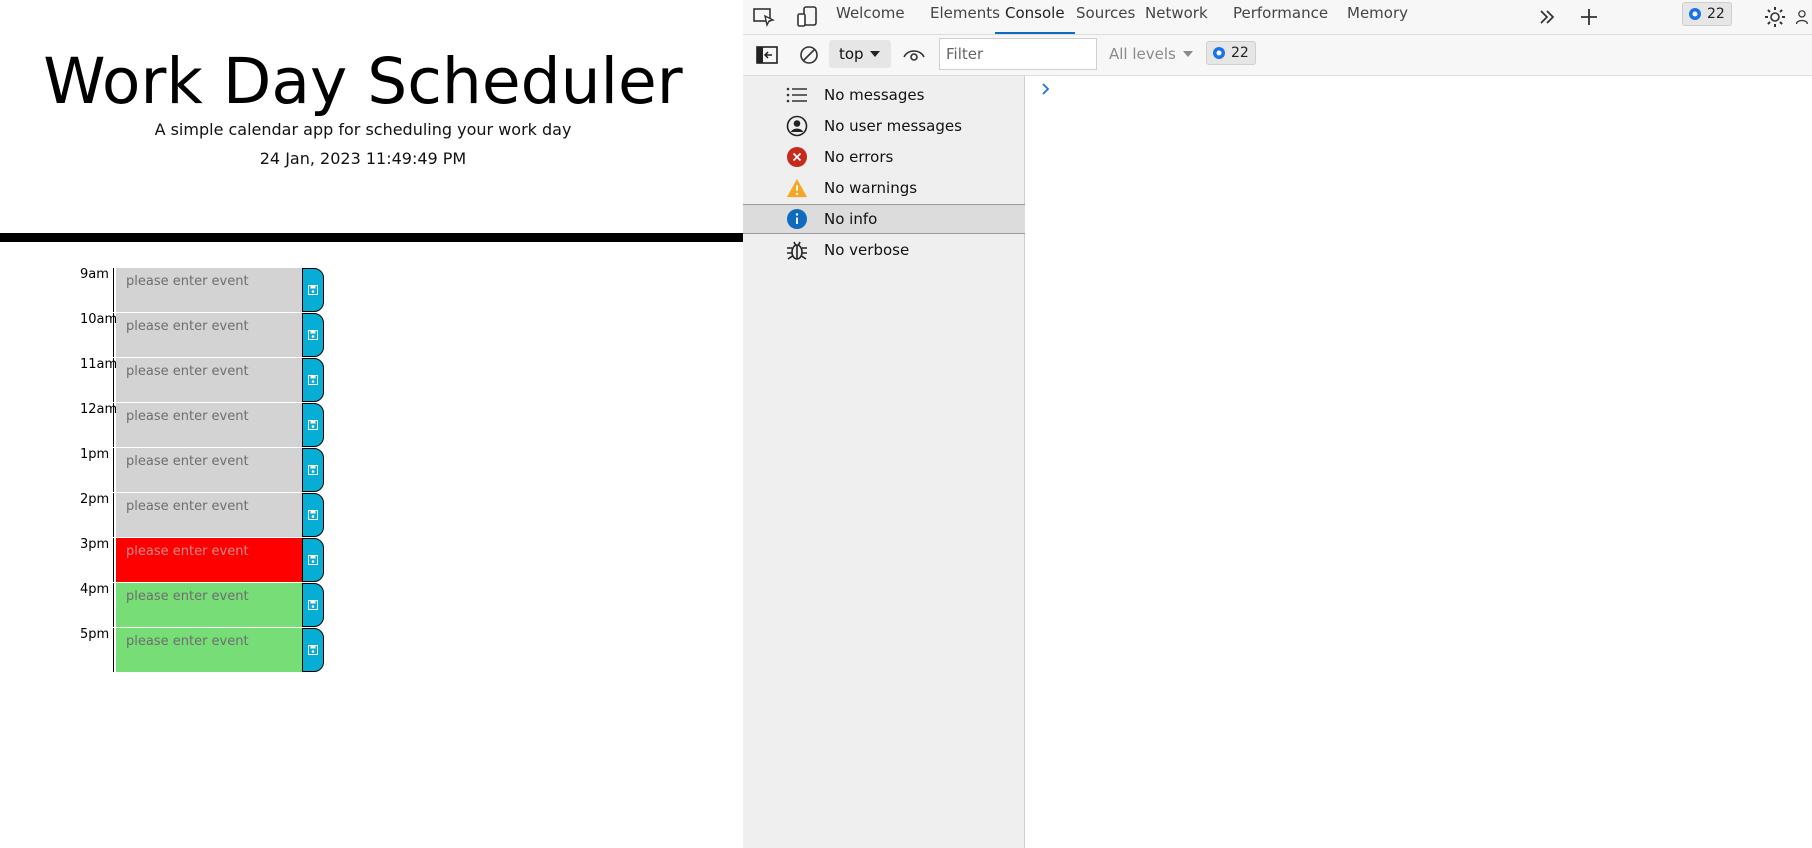  I want to click on tab-sources: Sources, so click(1105, 16).